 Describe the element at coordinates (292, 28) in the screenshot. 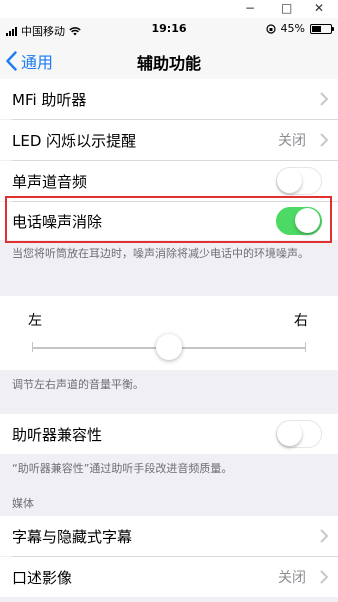

I see `battery-percent: 45%` at that location.